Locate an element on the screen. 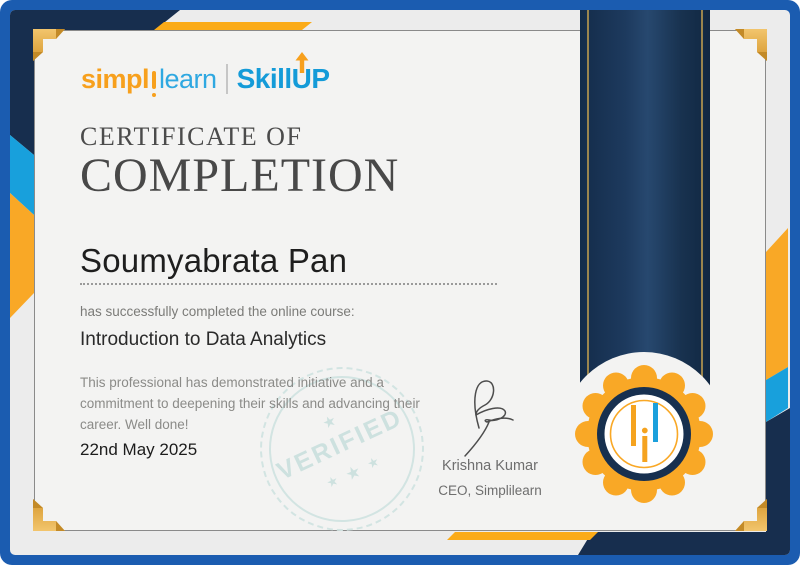 This screenshot has height=565, width=800. completion-heading: COMPLETION is located at coordinates (240, 175).